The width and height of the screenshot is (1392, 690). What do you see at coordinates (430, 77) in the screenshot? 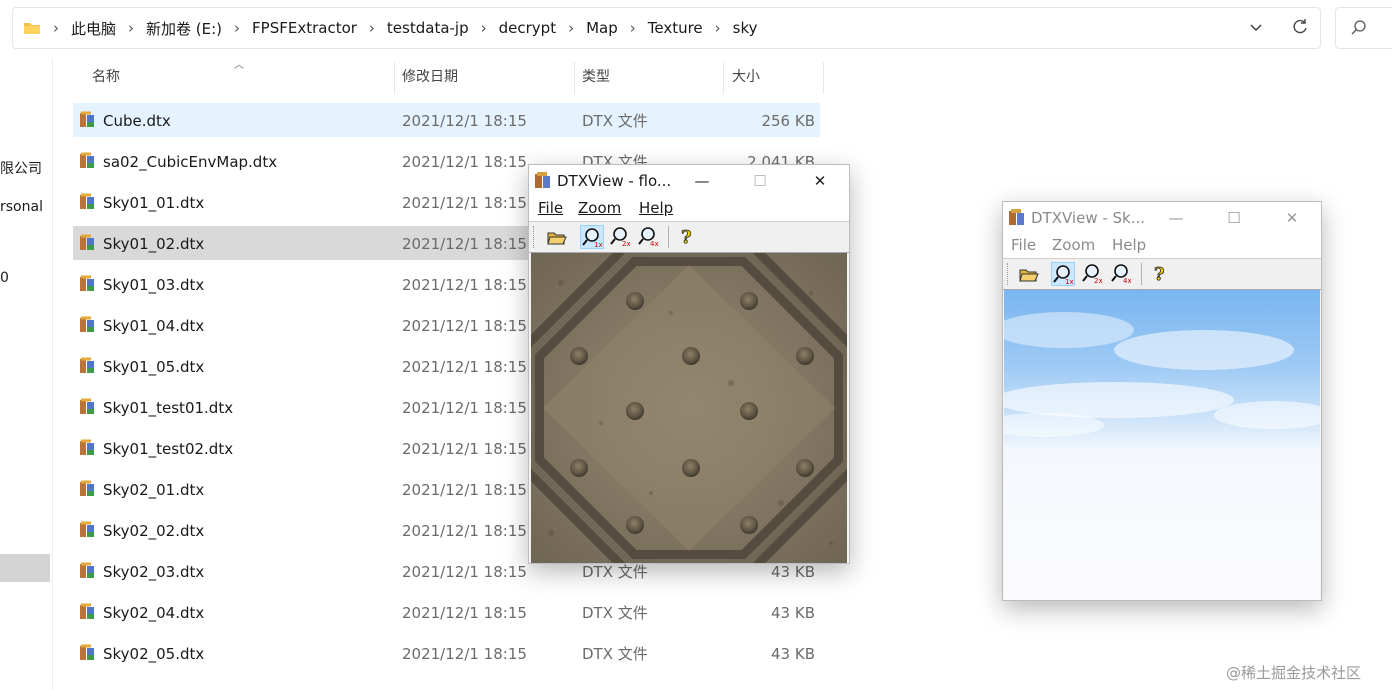
I see `column-date: 修改日期` at bounding box center [430, 77].